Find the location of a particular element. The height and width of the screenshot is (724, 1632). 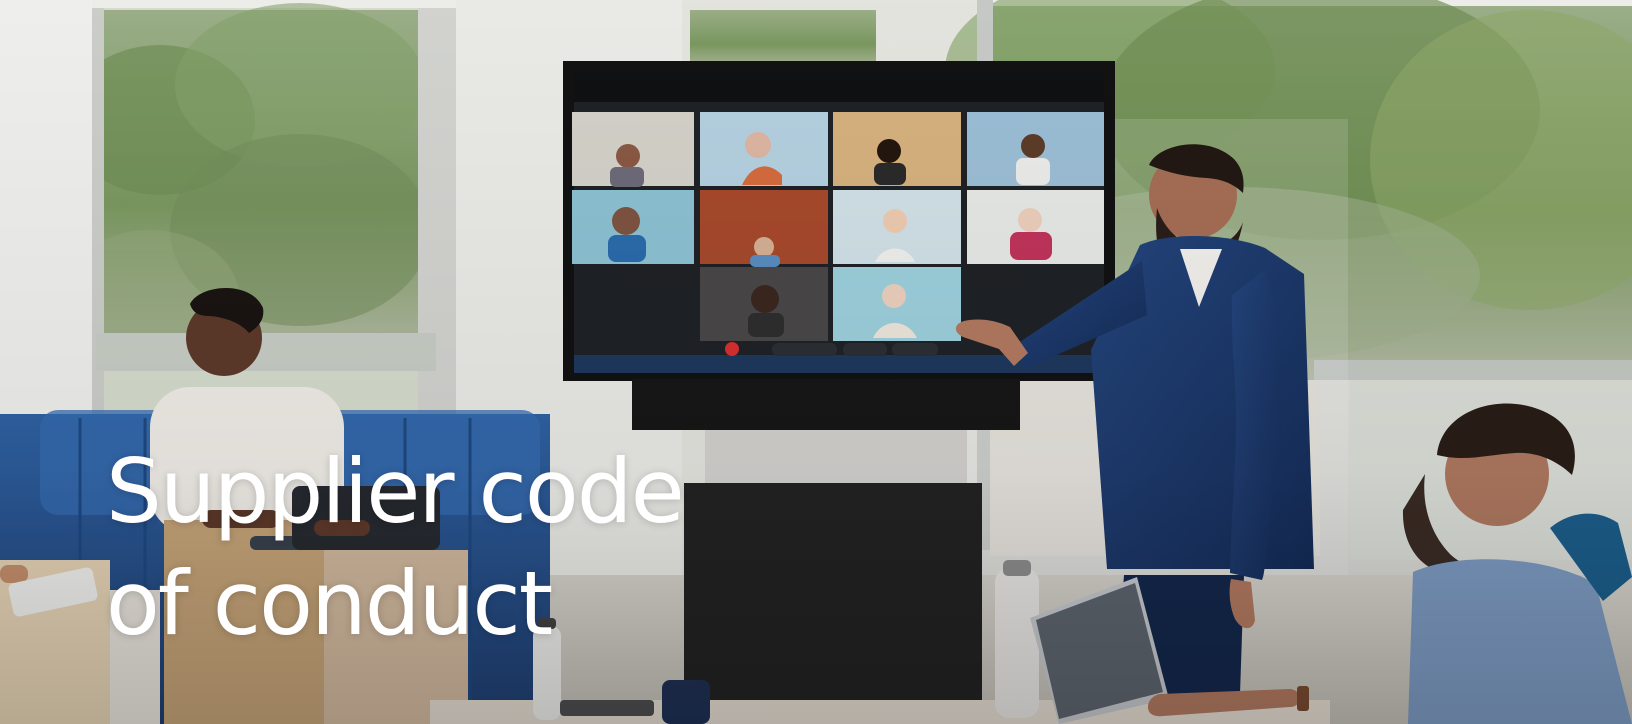

page-title-line-1: Supplier code is located at coordinates (395, 491).